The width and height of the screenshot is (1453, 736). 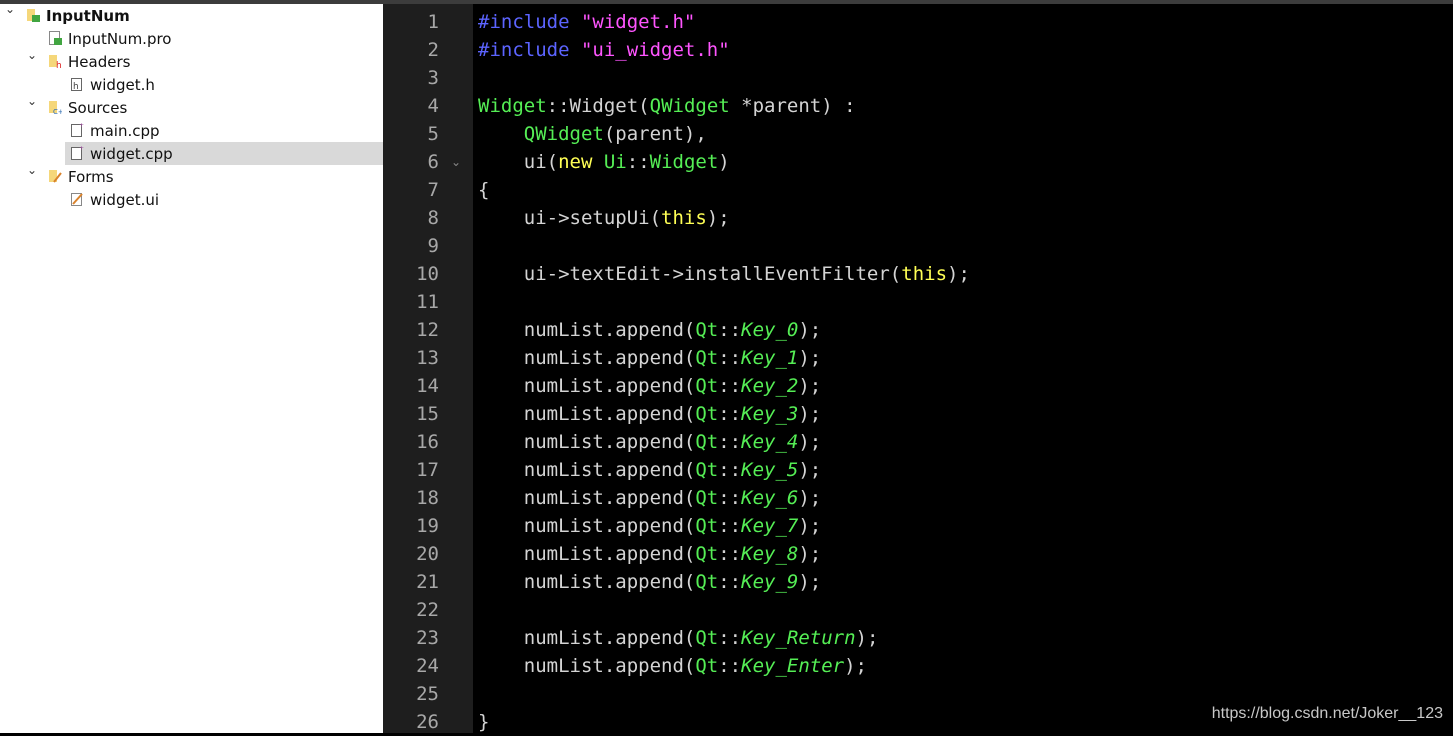 What do you see at coordinates (57, 111) in the screenshot?
I see `svg-text: C+` at bounding box center [57, 111].